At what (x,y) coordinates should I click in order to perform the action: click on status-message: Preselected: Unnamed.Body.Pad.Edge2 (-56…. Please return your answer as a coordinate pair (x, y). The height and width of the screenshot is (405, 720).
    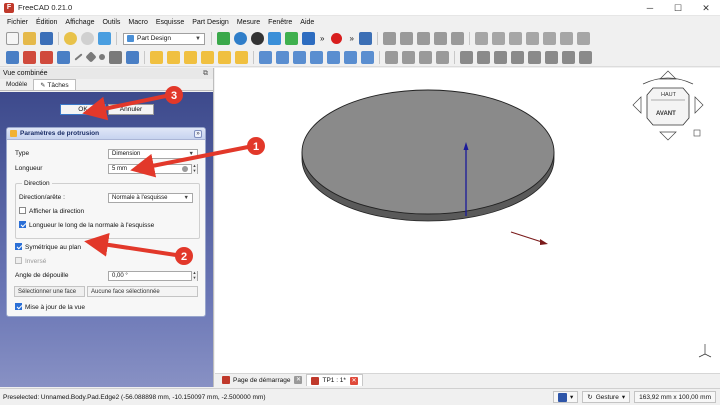
    Looking at the image, I should click on (134, 397).